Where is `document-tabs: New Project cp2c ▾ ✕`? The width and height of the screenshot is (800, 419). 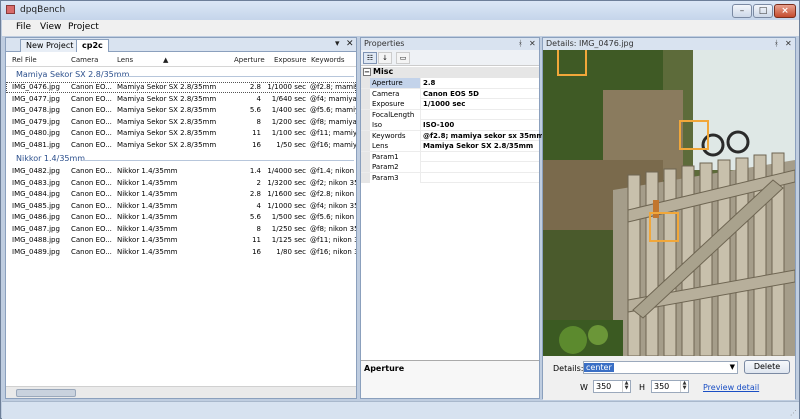
document-tabs: New Project cp2c ▾ ✕ is located at coordinates (181, 45).